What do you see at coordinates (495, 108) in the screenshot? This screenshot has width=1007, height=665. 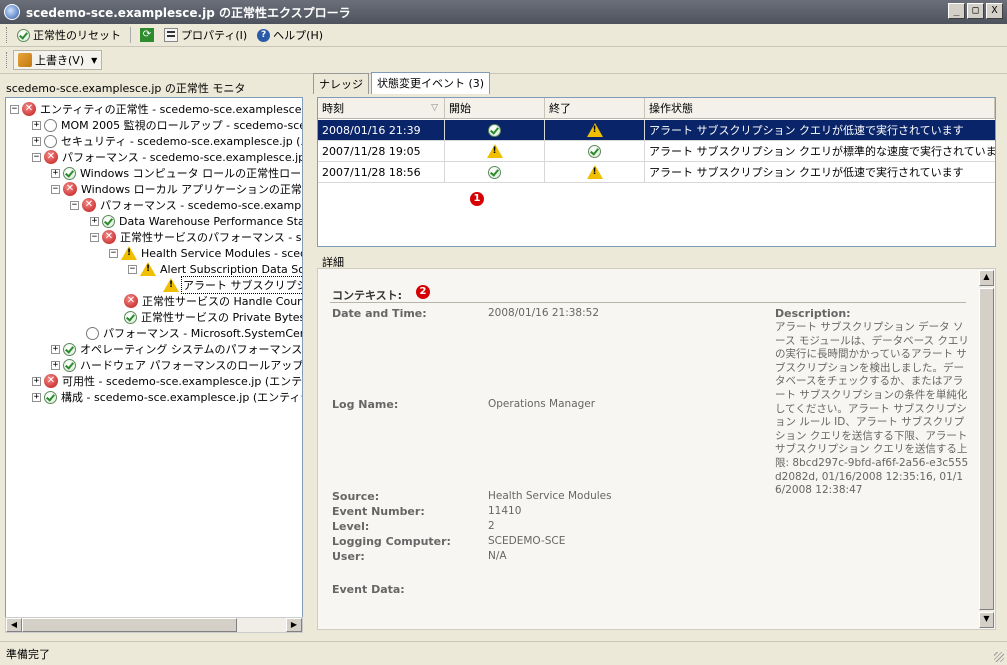 I see `column-header-start: 開始` at bounding box center [495, 108].